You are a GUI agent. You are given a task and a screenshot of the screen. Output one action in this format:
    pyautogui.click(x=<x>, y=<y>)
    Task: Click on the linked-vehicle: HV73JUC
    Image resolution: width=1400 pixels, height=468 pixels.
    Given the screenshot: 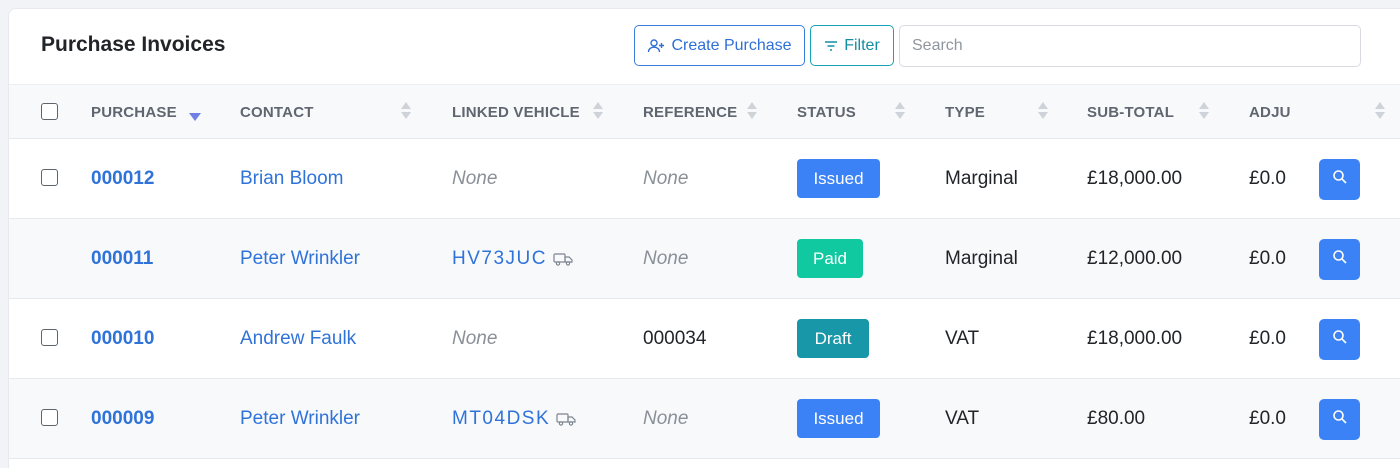 What is the action you would take?
    pyautogui.click(x=512, y=259)
    